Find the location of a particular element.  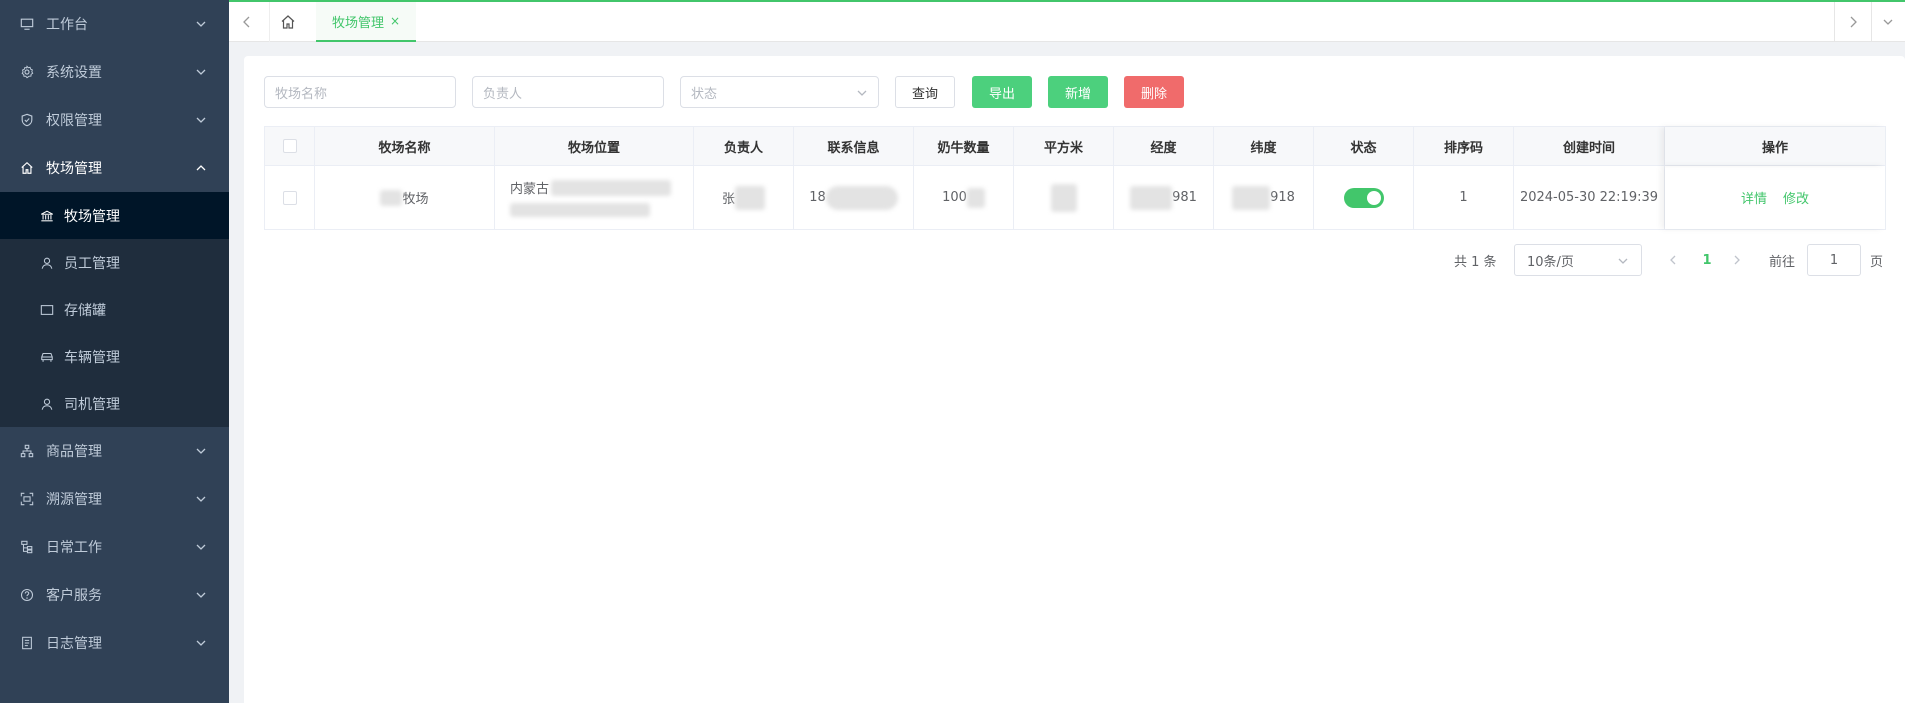

longitude-cell: 981 is located at coordinates (1164, 197).